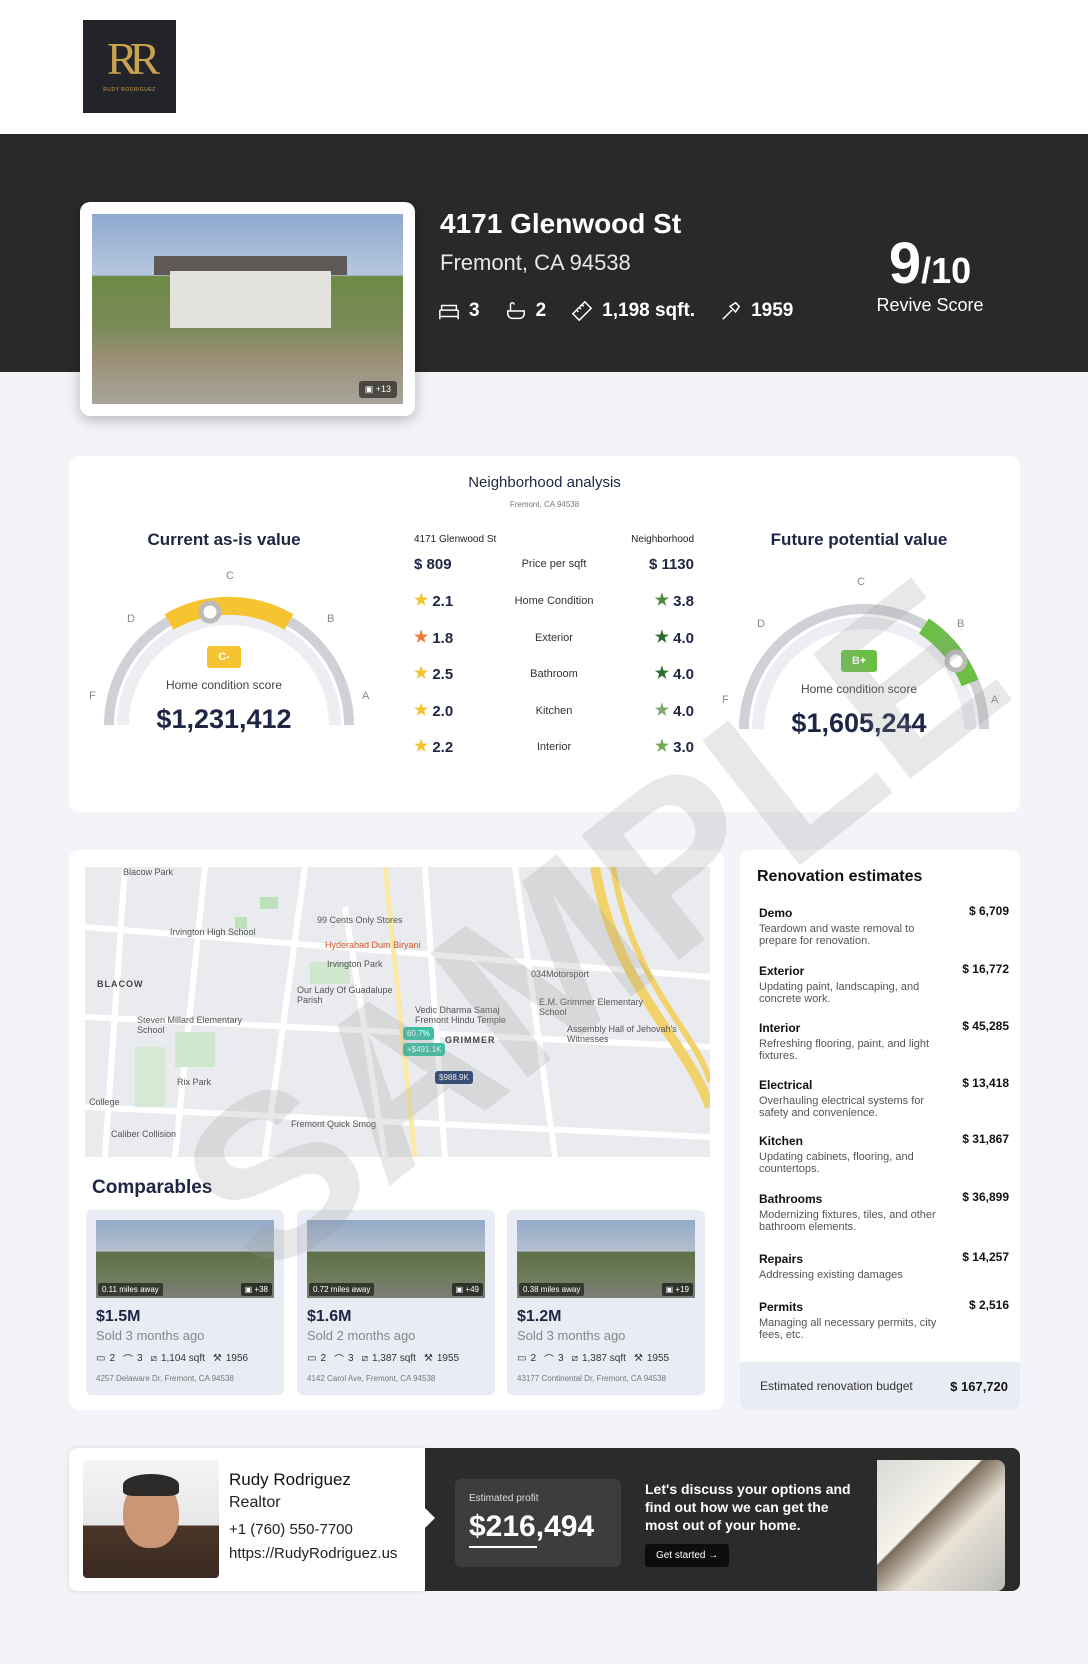  What do you see at coordinates (377, 389) in the screenshot?
I see `photo-count-badge: ▣ +13` at bounding box center [377, 389].